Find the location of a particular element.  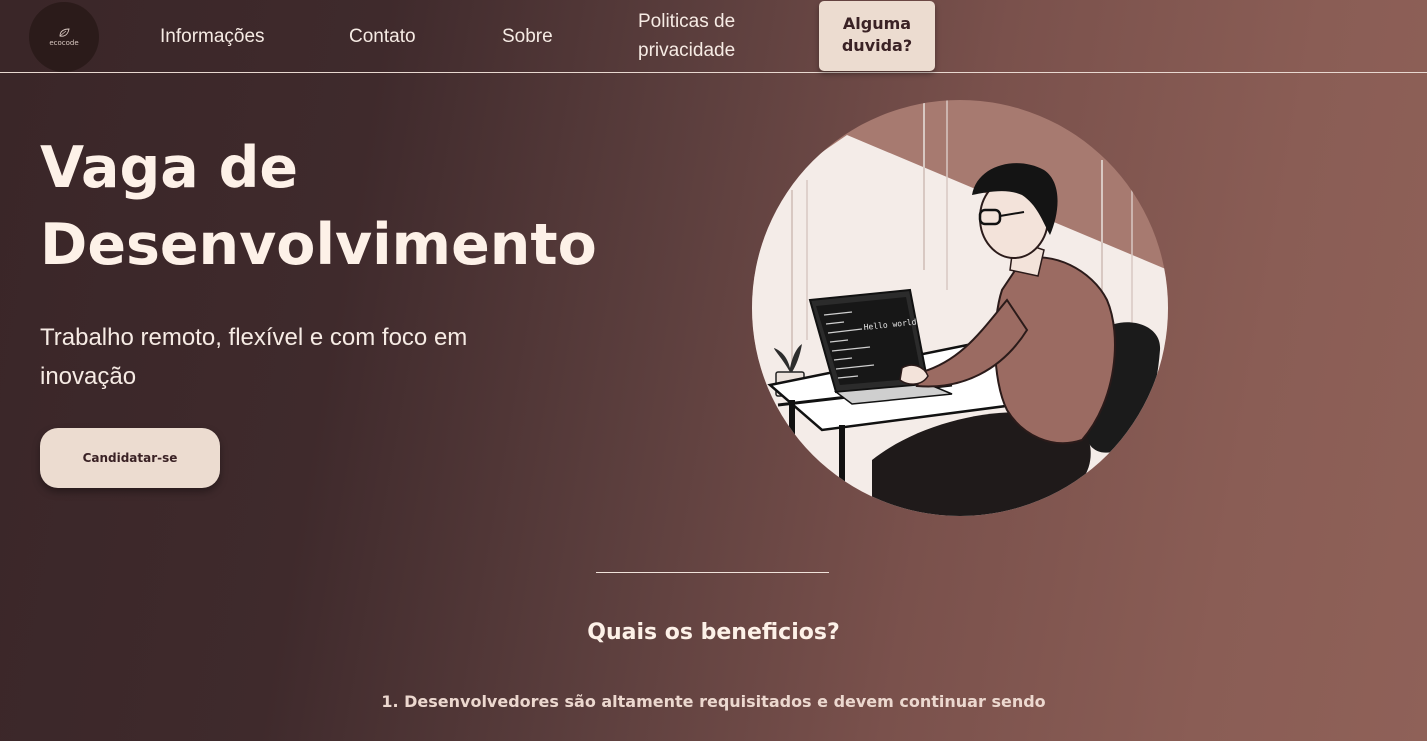

nav-link-contato: Contato is located at coordinates (382, 36).